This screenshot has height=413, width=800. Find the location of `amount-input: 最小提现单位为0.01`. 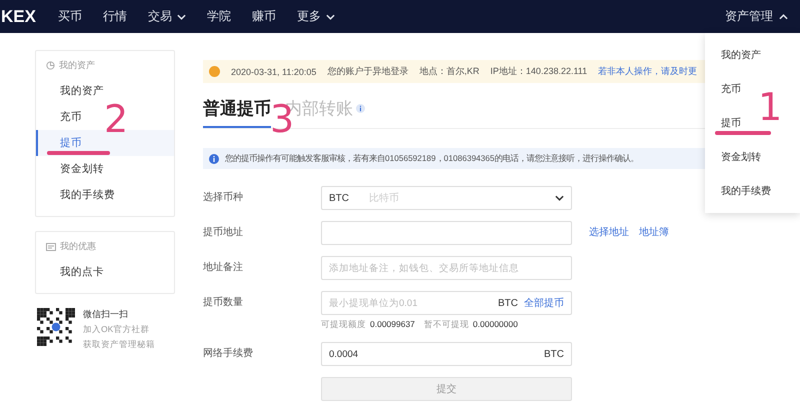

amount-input: 最小提现单位为0.01 is located at coordinates (410, 303).